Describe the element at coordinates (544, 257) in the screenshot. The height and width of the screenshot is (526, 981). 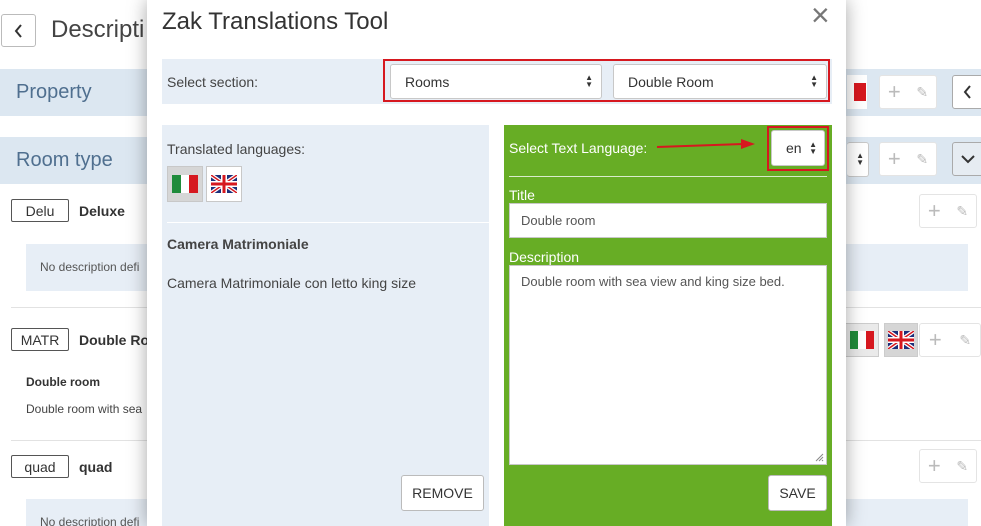
I see `description-label: Description` at that location.